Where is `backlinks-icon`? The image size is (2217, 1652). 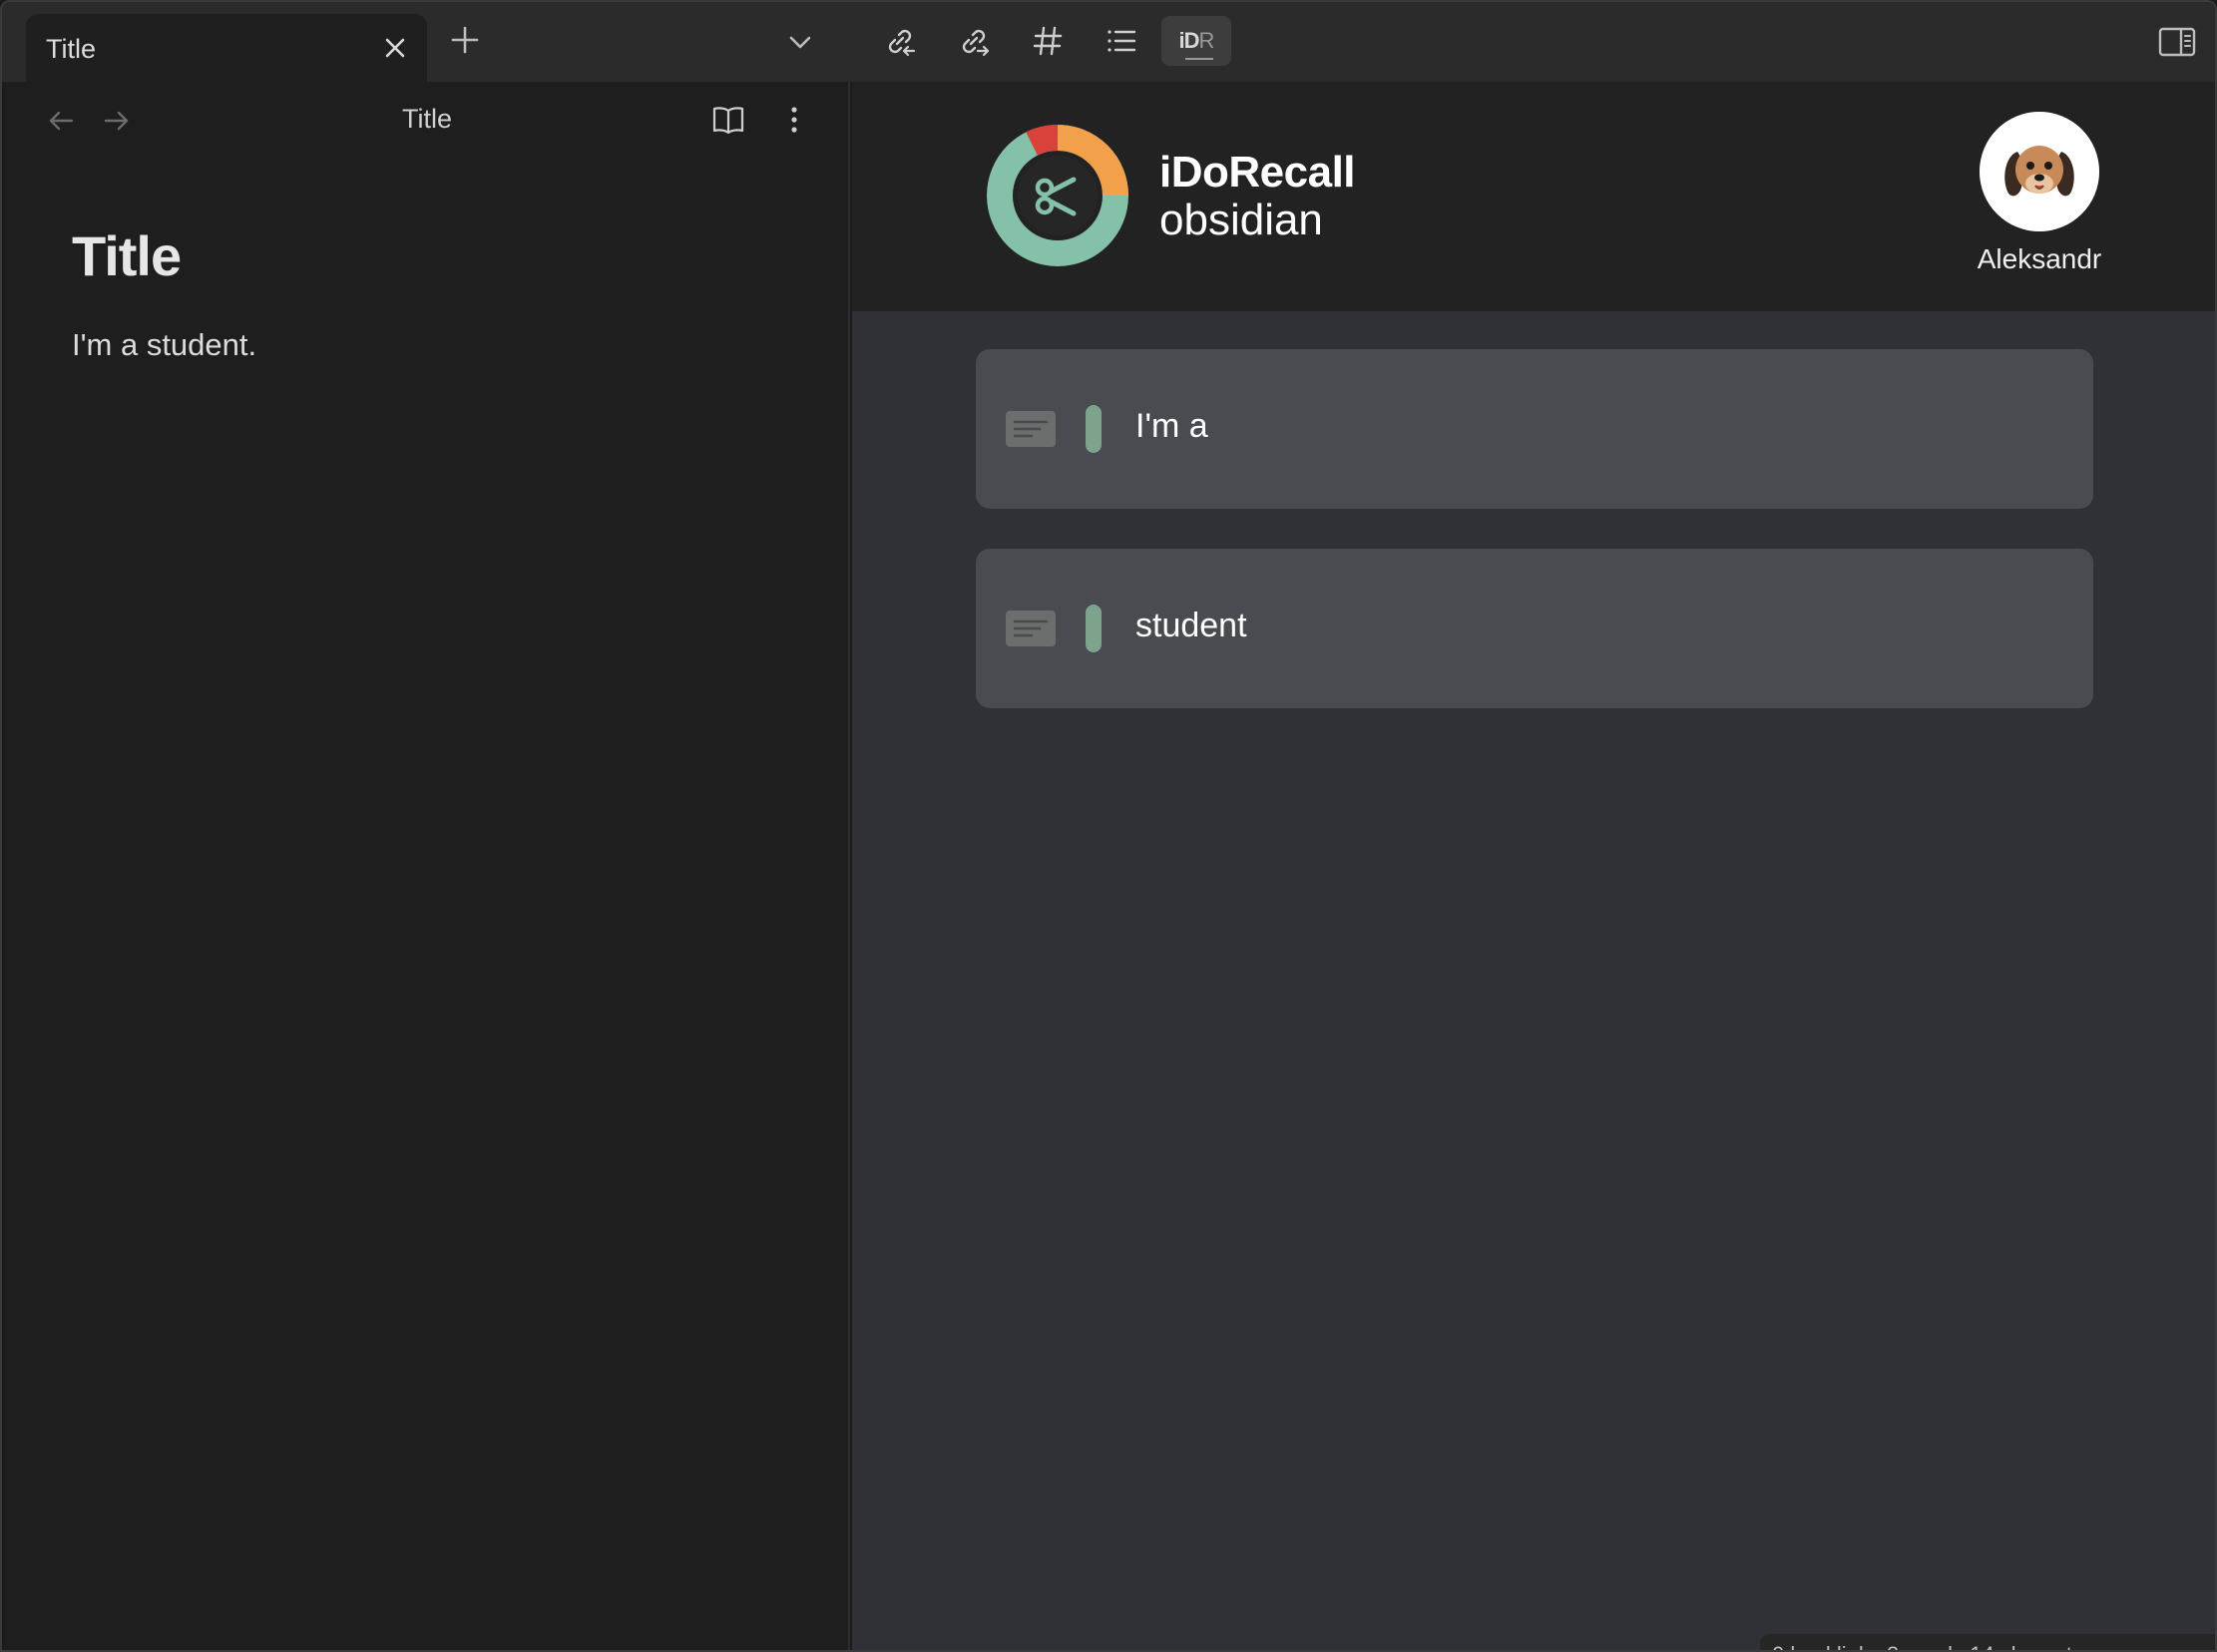 backlinks-icon is located at coordinates (902, 43).